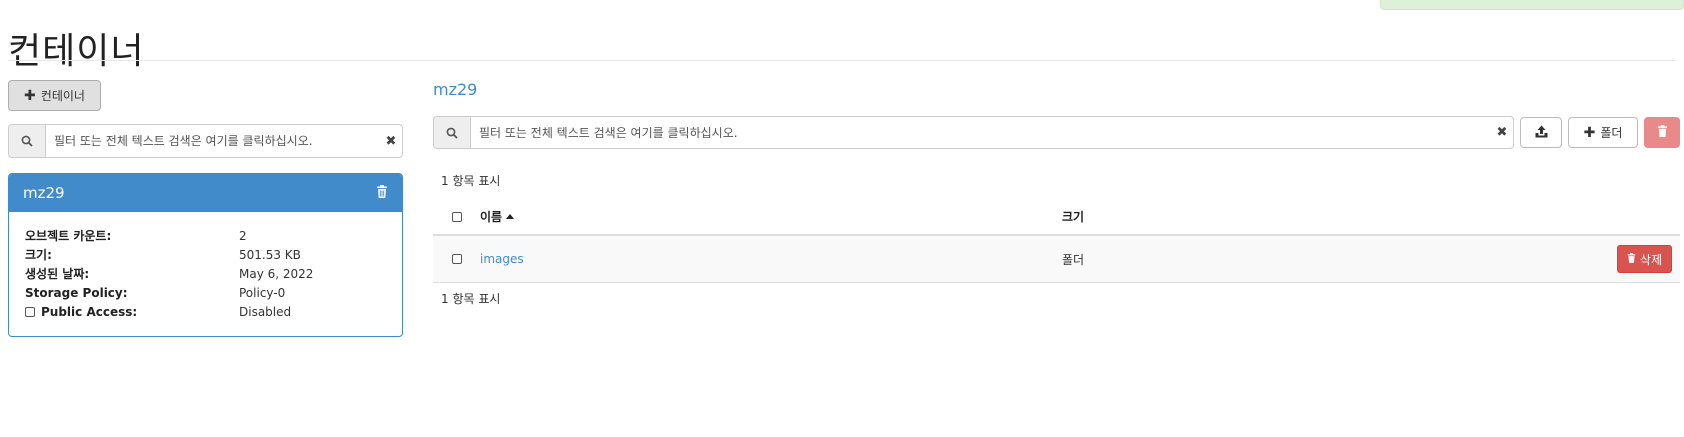 The image size is (1684, 437). I want to click on item-count: 1 항목 표시, so click(471, 181).